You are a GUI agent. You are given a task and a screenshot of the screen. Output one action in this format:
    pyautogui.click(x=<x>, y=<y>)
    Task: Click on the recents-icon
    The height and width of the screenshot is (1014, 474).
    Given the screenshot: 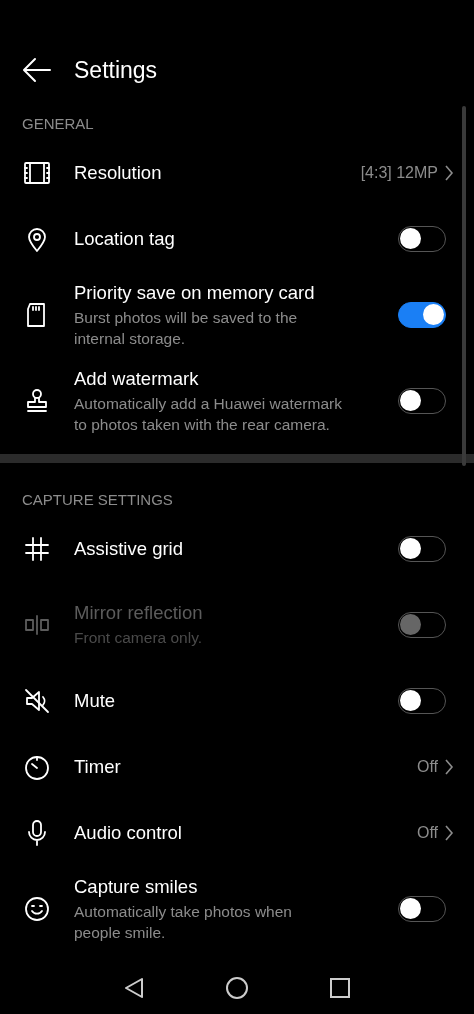 What is the action you would take?
    pyautogui.click(x=340, y=988)
    